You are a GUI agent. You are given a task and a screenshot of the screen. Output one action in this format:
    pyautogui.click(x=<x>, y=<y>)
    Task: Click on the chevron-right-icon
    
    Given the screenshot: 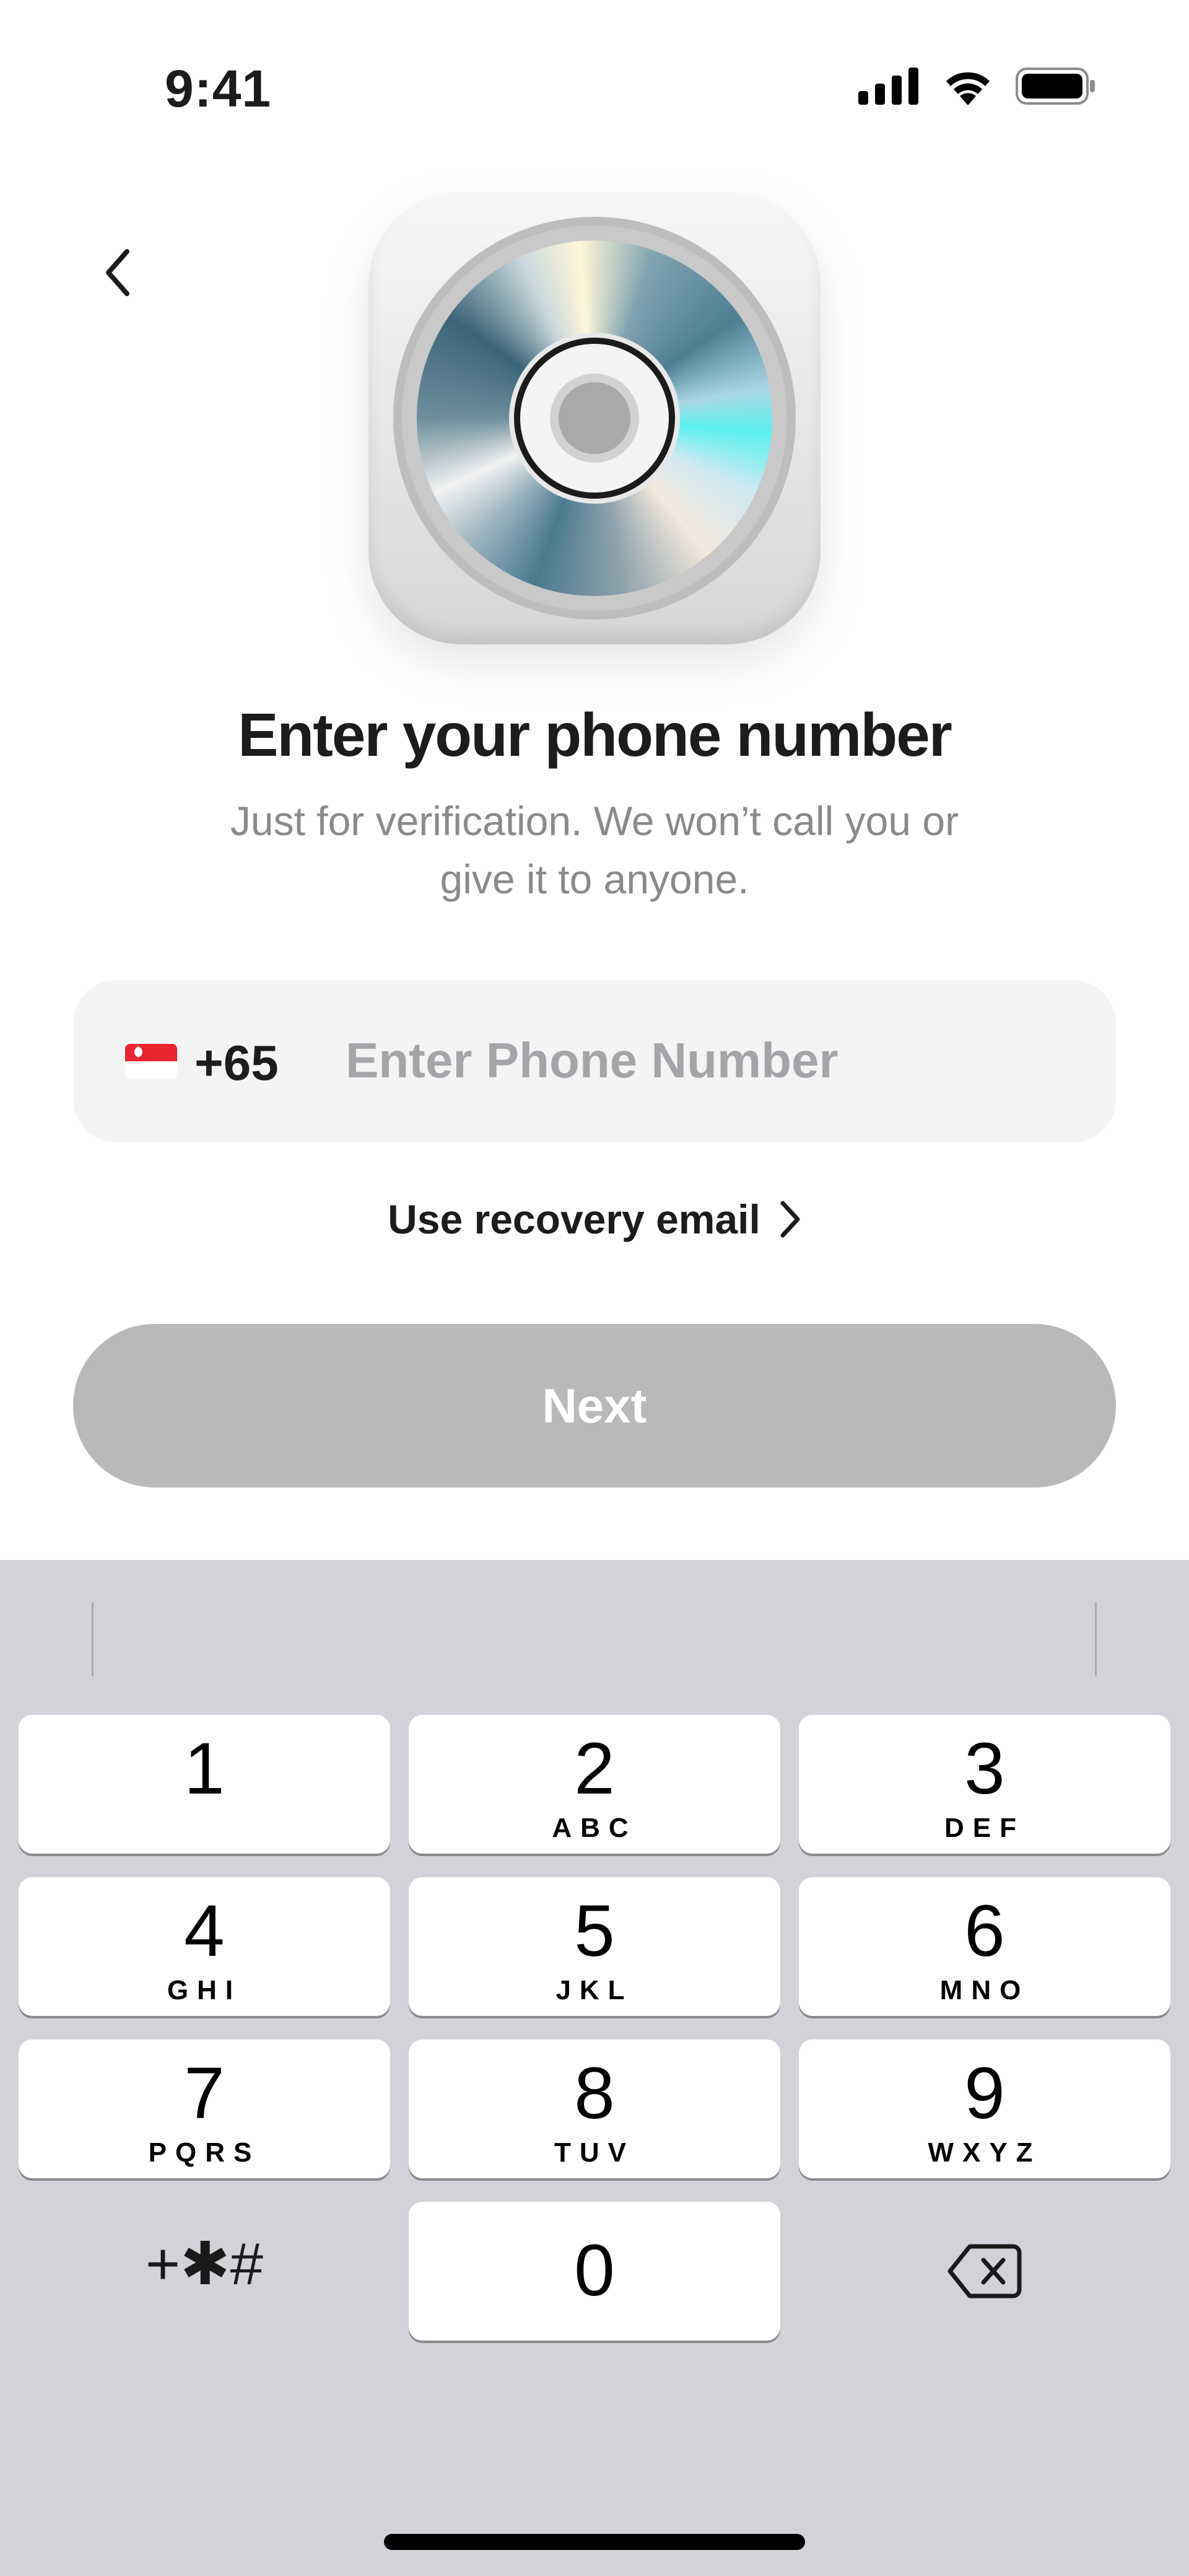 What is the action you would take?
    pyautogui.click(x=790, y=1219)
    